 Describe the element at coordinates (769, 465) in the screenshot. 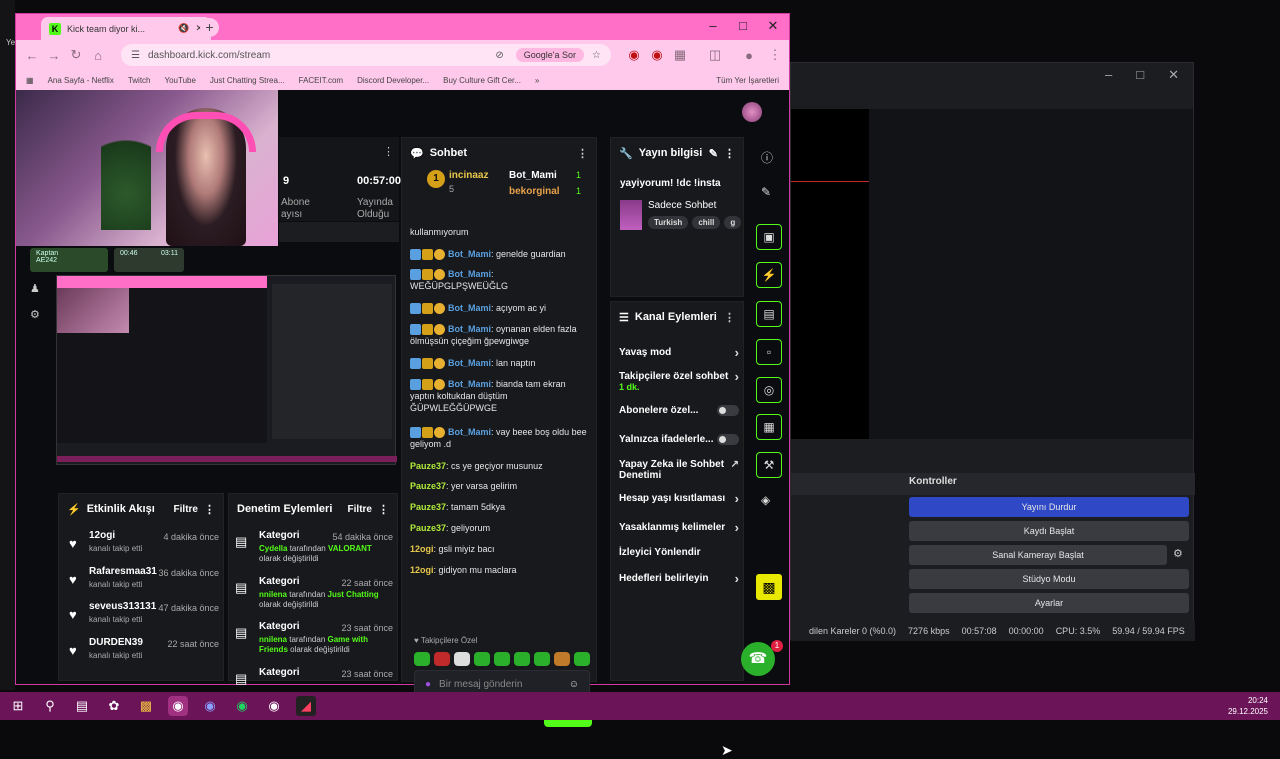

I see `wrench-icon: ⚒` at that location.